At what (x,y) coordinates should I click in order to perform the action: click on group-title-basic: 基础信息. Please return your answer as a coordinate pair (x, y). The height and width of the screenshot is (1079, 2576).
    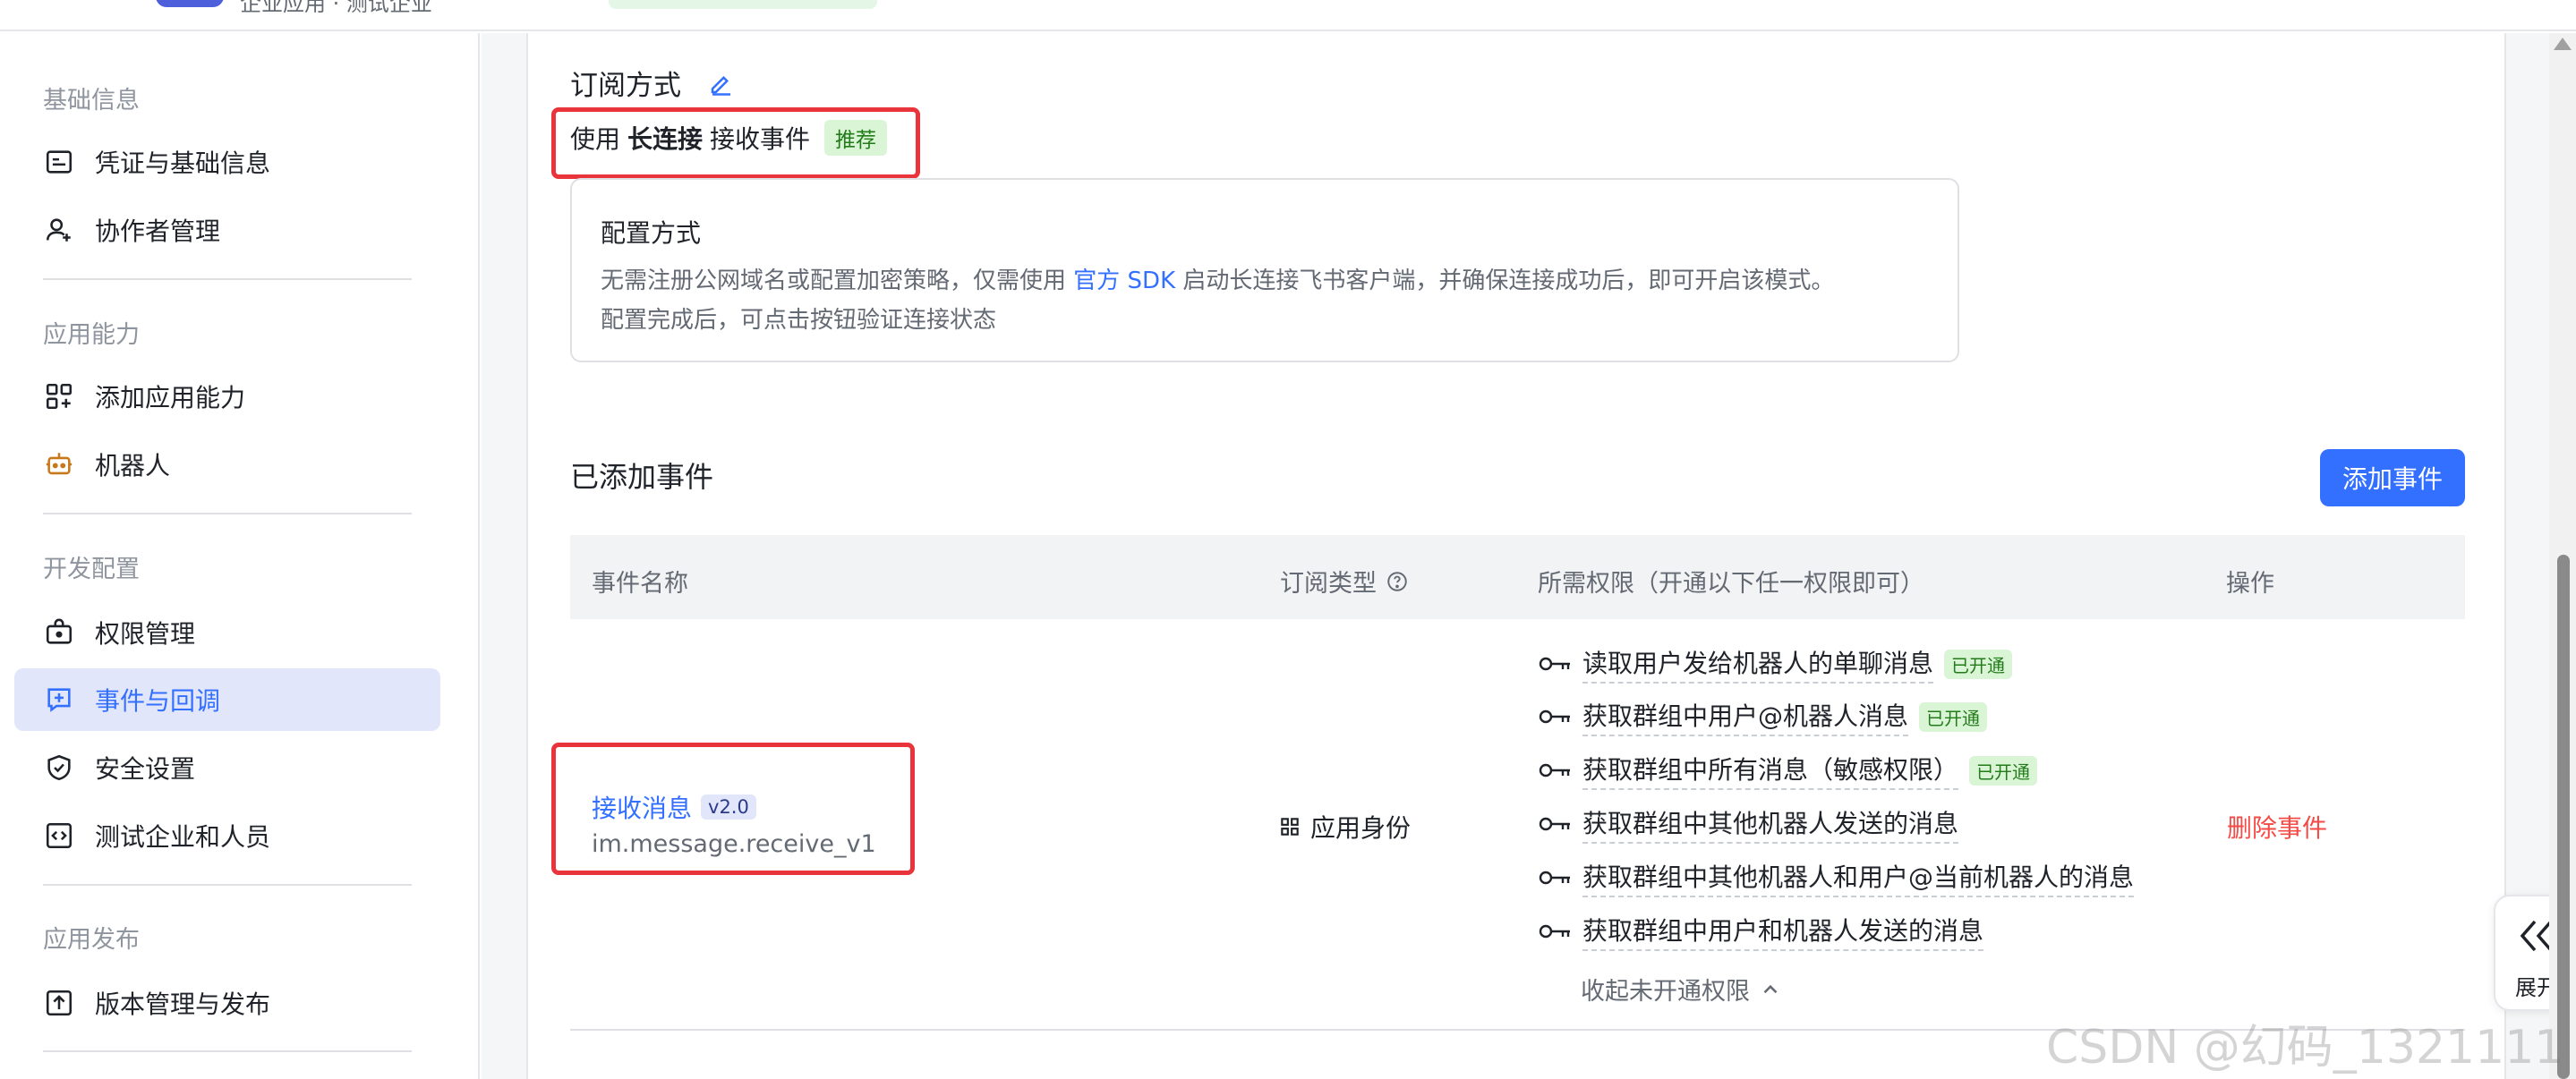
    Looking at the image, I should click on (91, 101).